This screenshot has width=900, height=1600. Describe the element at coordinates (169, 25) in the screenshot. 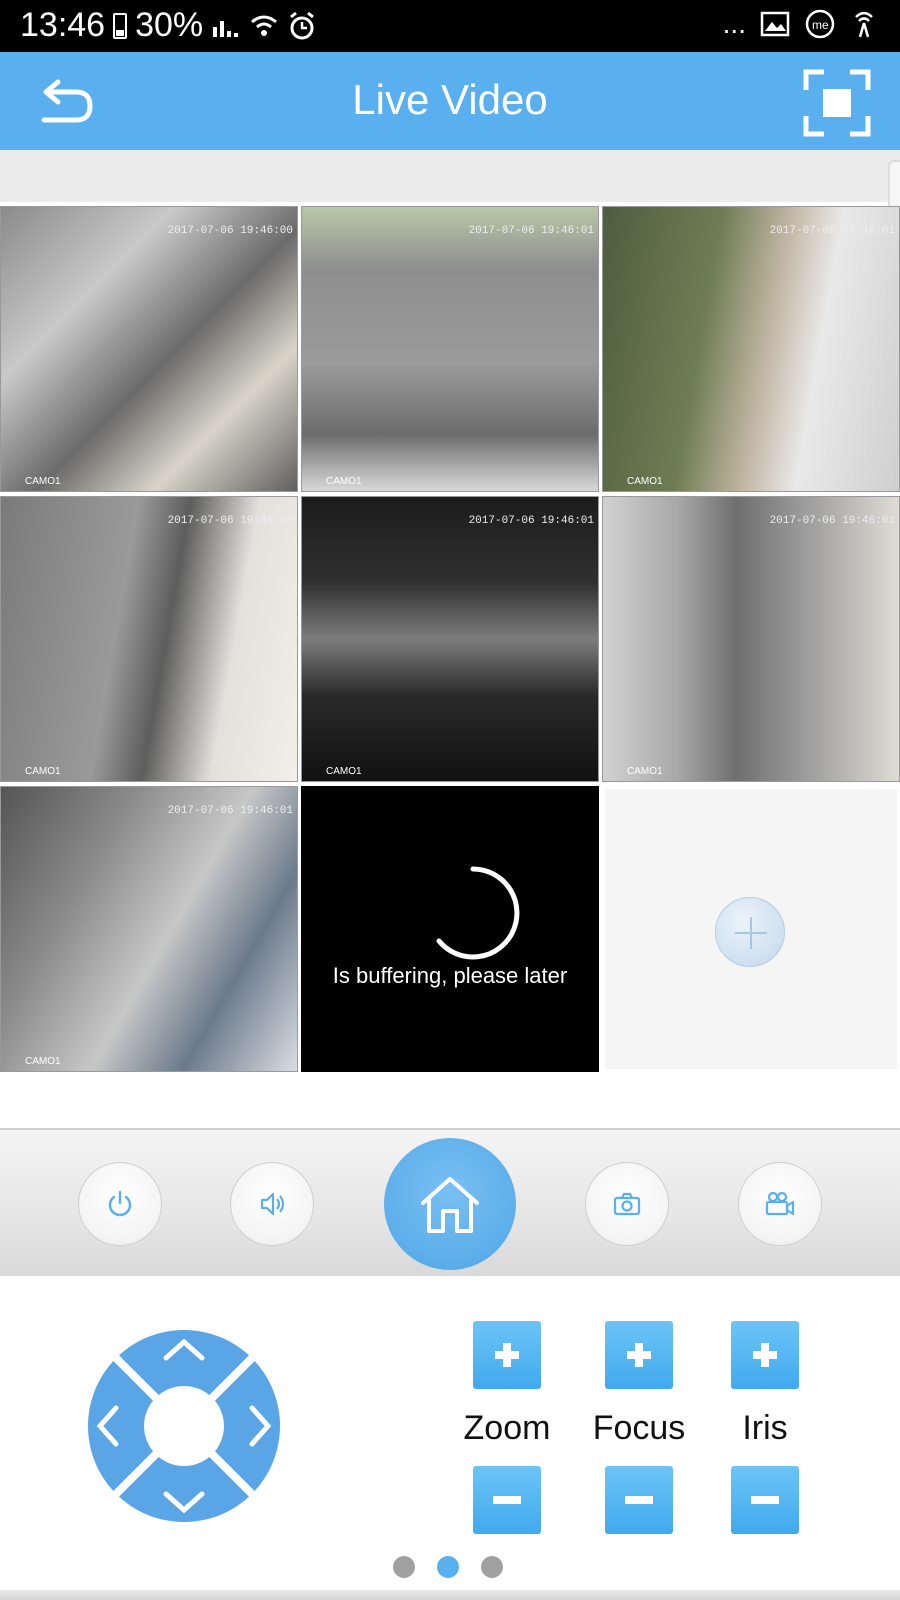

I see `battery-percent: 30%` at that location.